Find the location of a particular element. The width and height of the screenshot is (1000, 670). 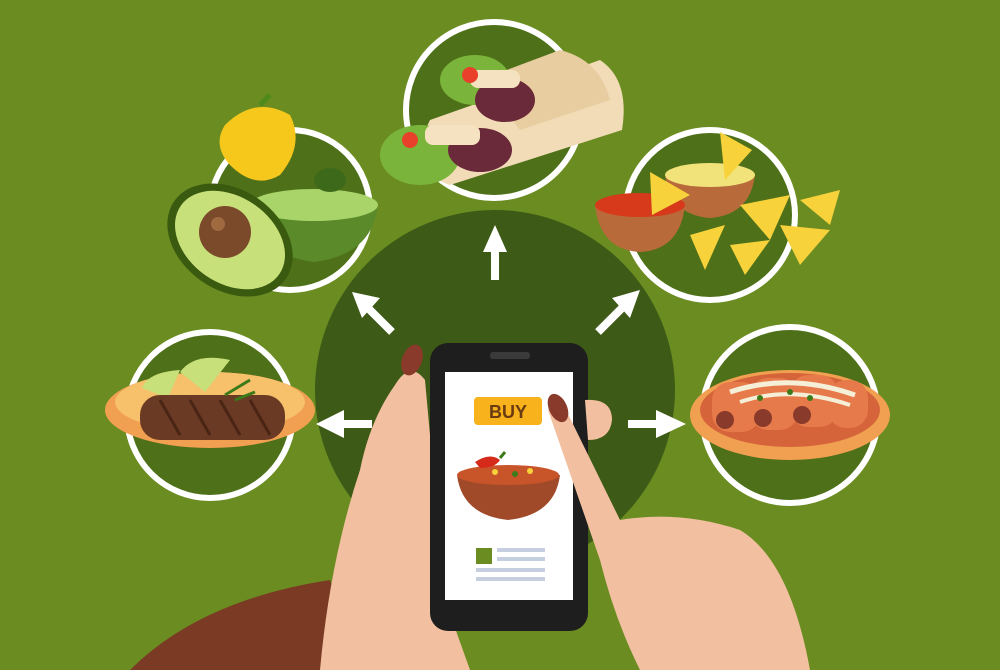

phone-speaker is located at coordinates (510, 355).